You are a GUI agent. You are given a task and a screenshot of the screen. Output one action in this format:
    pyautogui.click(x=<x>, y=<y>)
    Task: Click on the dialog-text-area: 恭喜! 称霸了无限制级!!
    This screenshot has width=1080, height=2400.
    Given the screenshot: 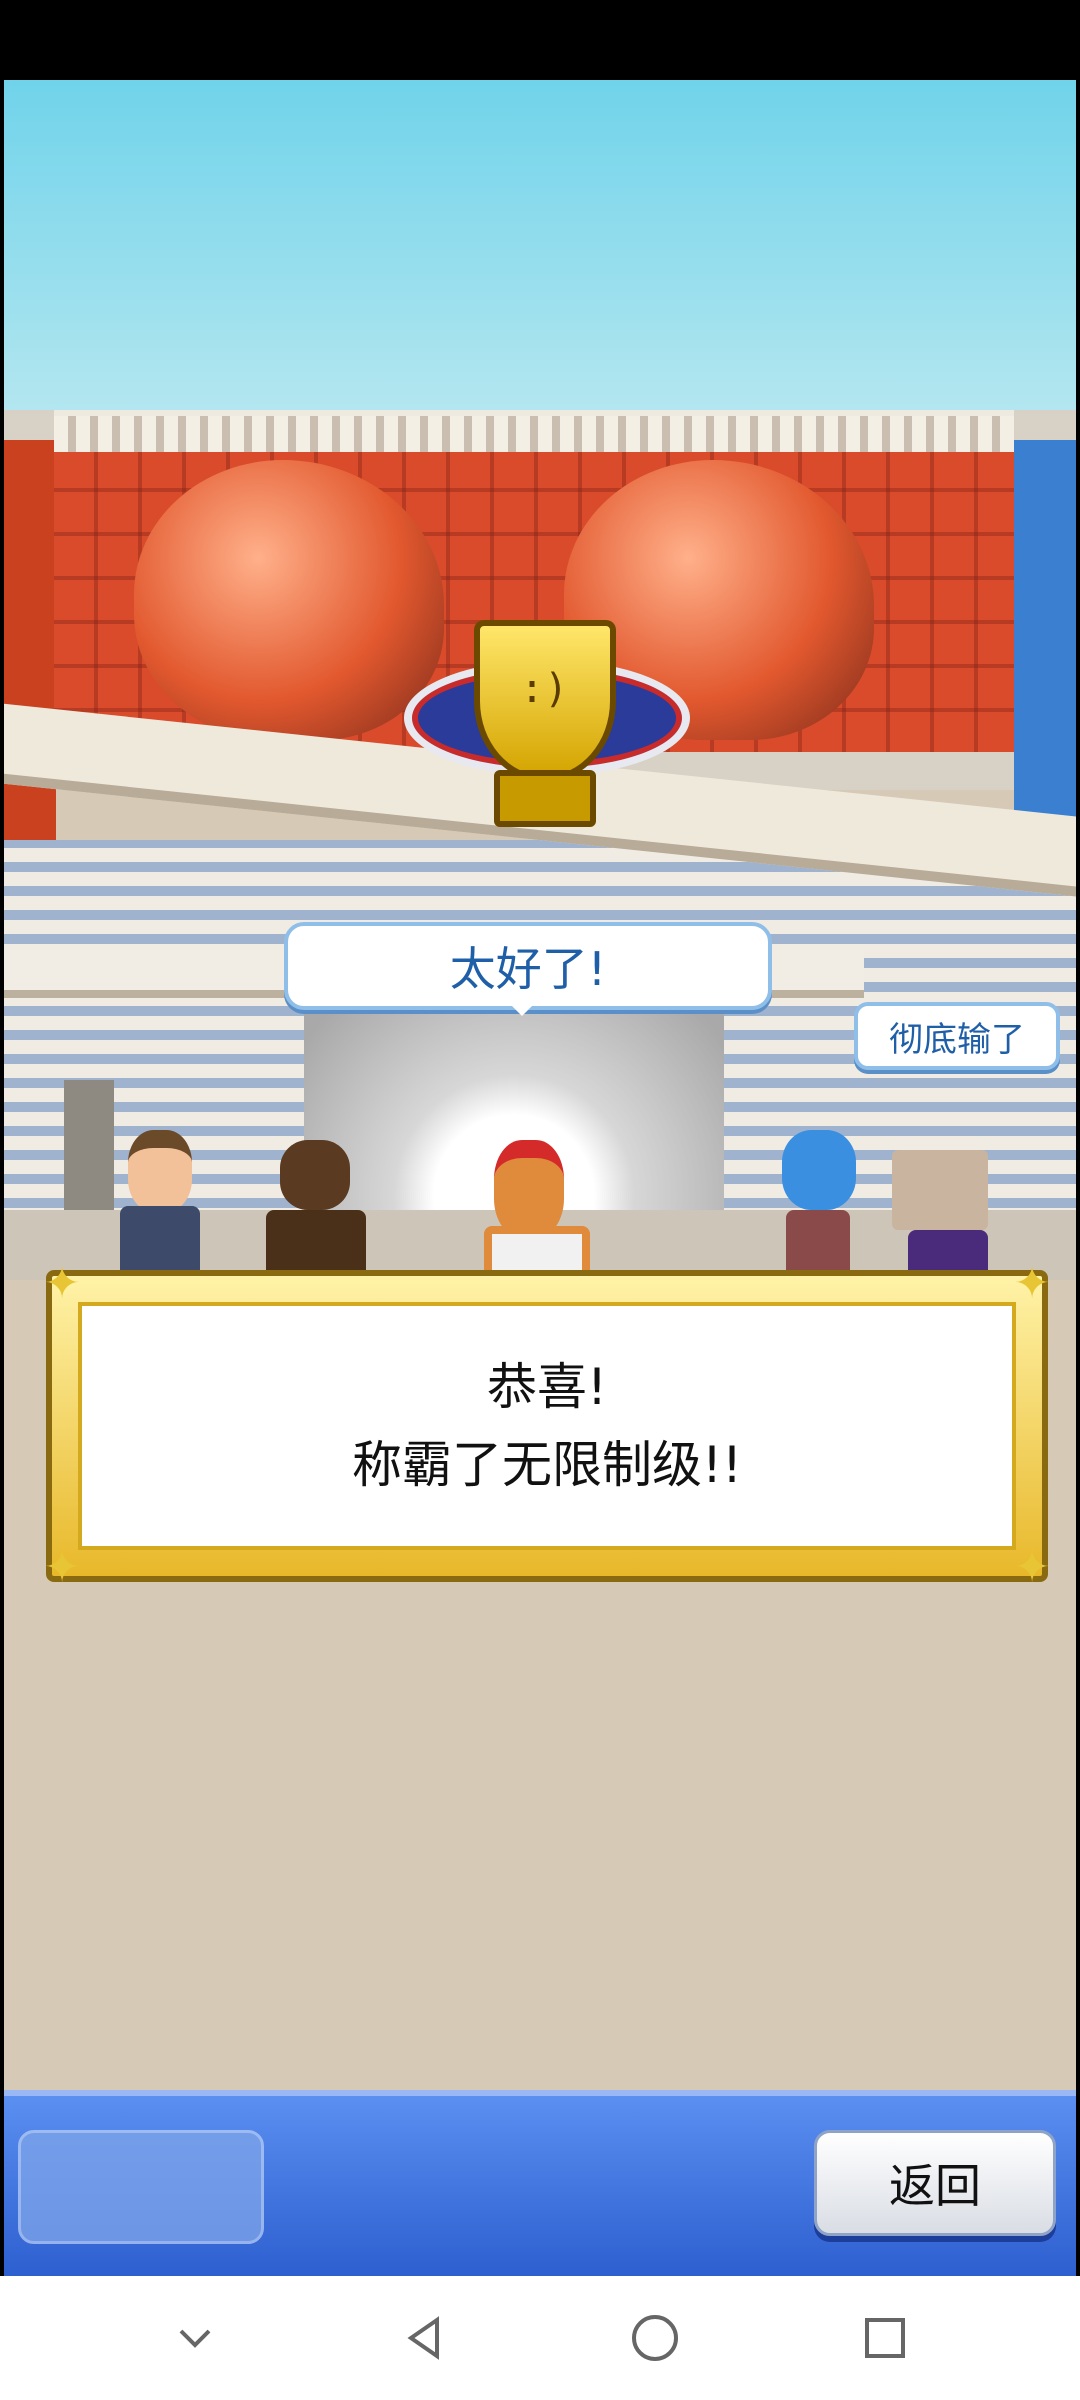 What is the action you would take?
    pyautogui.click(x=547, y=1426)
    